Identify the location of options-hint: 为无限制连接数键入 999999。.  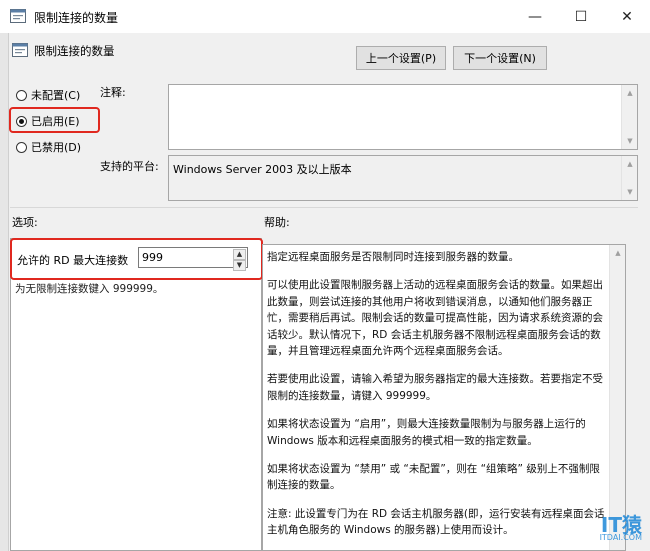
(89, 289).